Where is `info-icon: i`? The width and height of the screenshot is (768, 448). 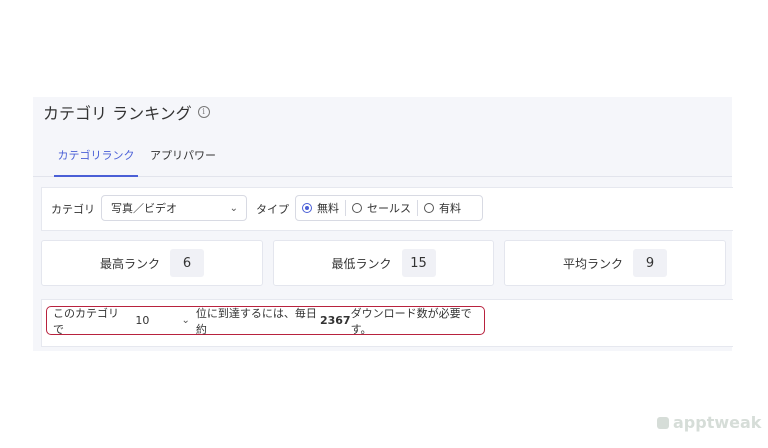 info-icon: i is located at coordinates (203, 112).